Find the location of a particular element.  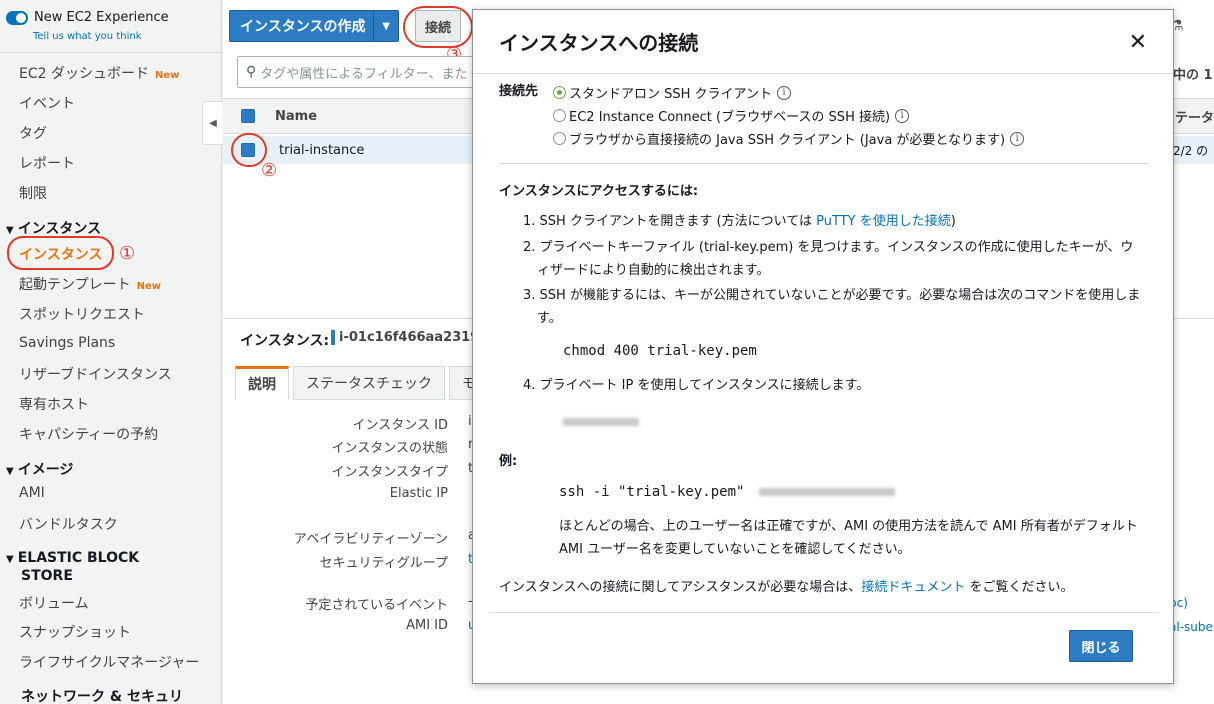

filter-search-input: ⚲ タグや属性によるフィルター、また is located at coordinates (357, 72).